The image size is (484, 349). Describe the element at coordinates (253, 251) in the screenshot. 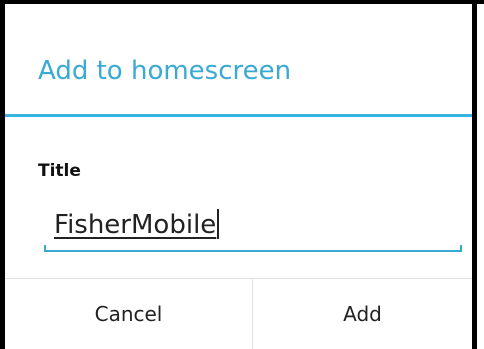

I see `input-underline` at that location.